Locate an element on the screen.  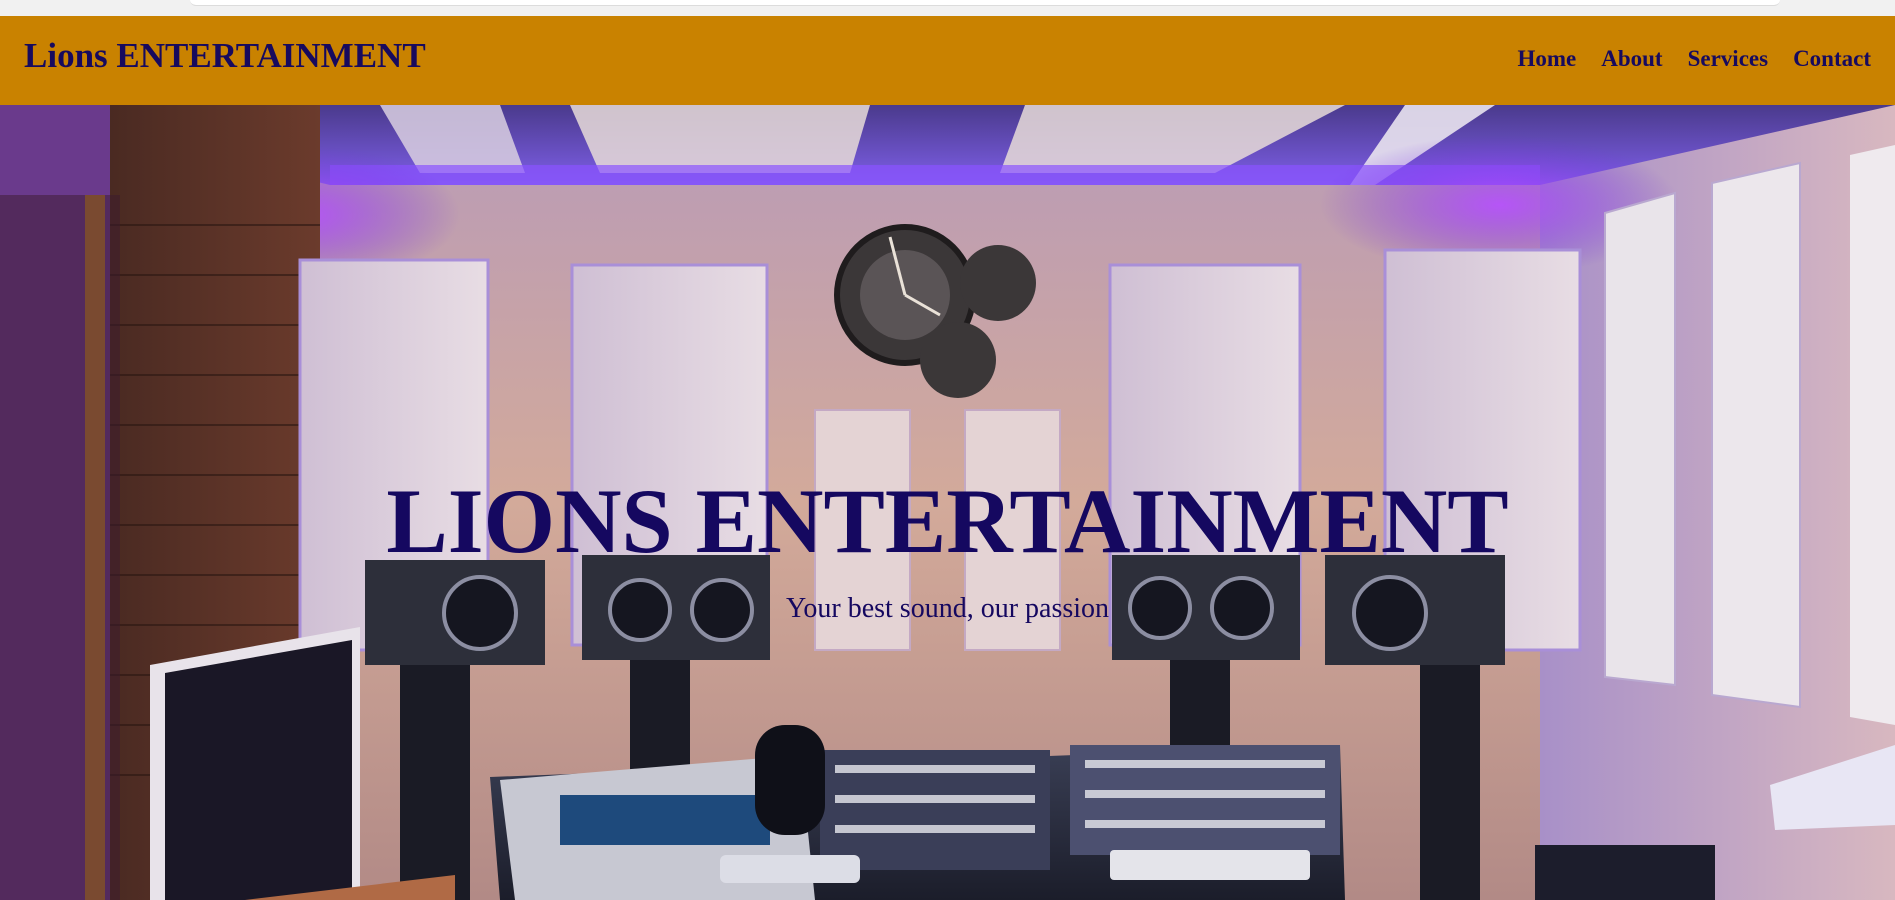
nav-link-home: Home is located at coordinates (1546, 59).